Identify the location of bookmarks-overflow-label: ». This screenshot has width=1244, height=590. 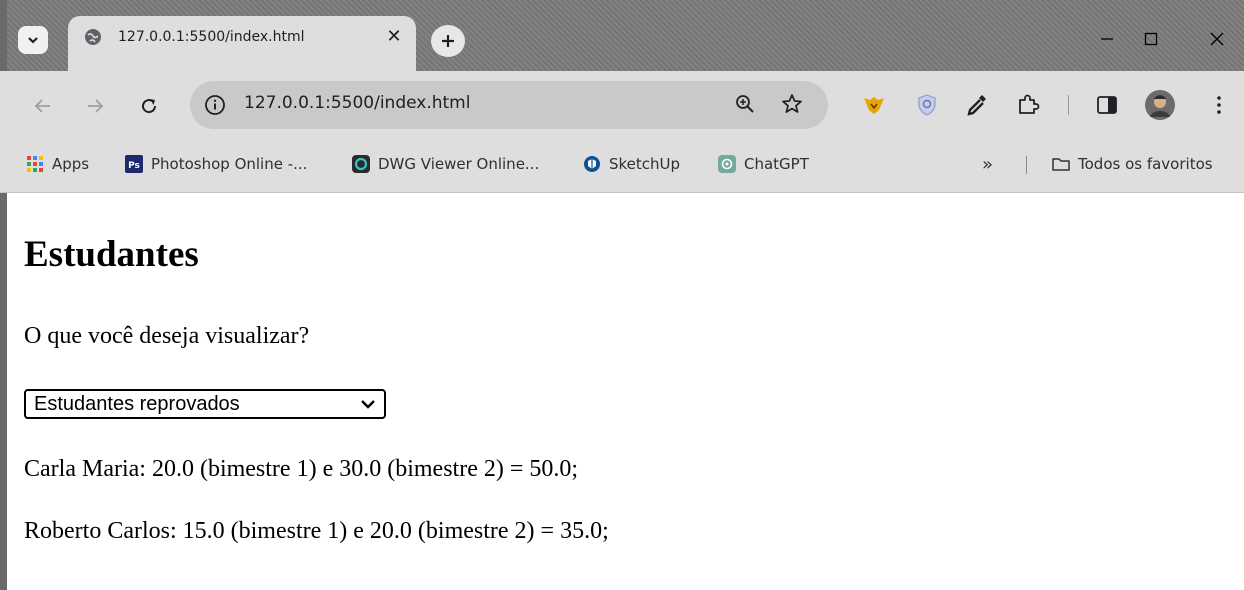
(988, 164).